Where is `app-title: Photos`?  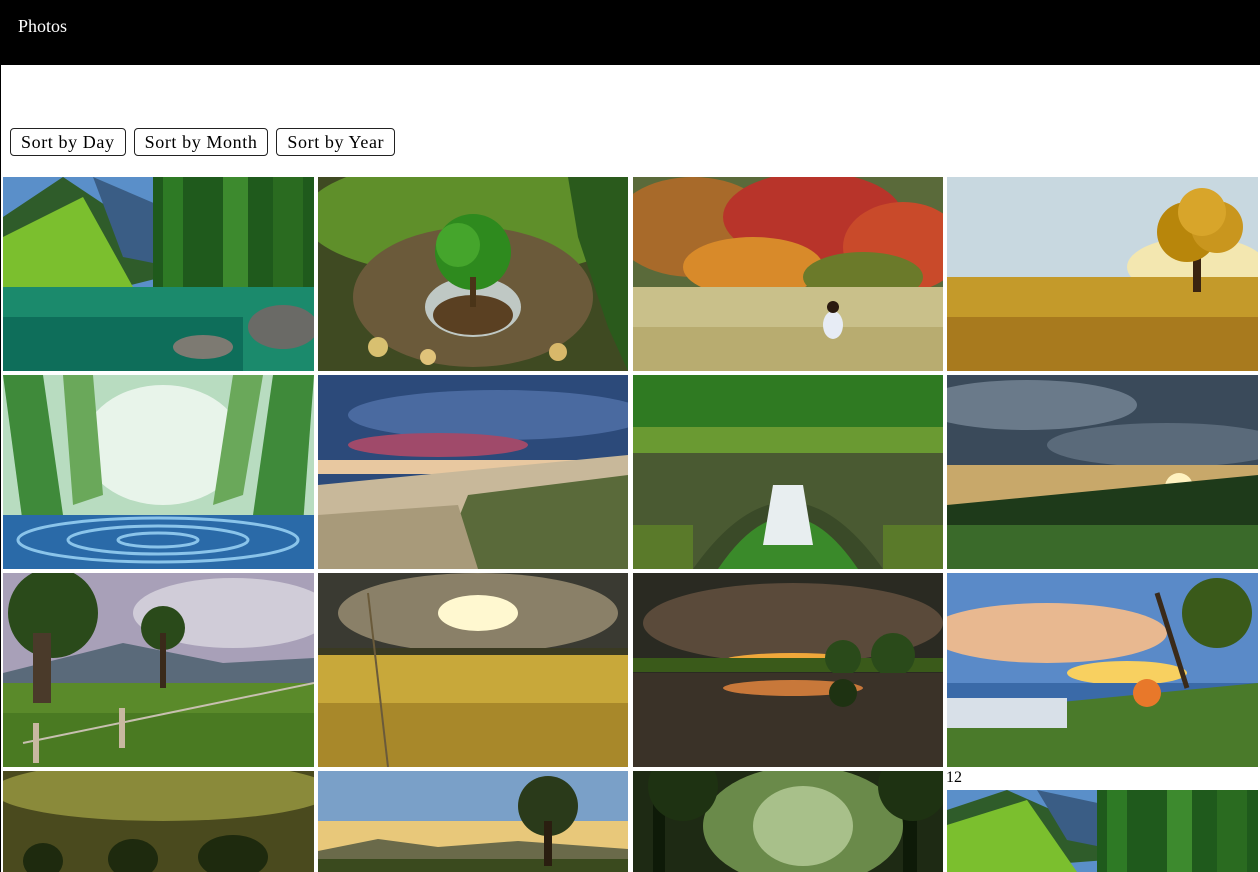
app-title: Photos is located at coordinates (43, 26).